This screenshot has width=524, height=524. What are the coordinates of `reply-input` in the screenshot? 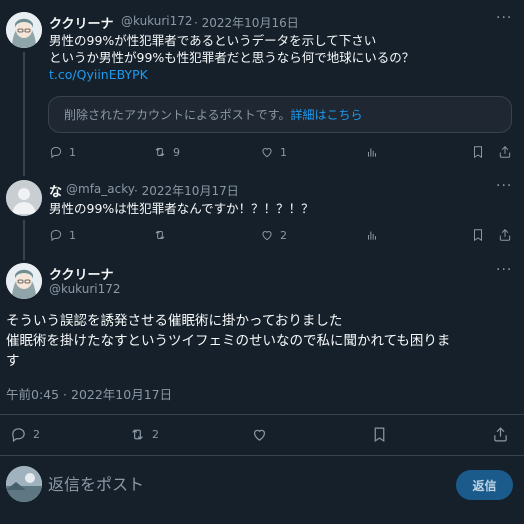 It's located at (245, 484).